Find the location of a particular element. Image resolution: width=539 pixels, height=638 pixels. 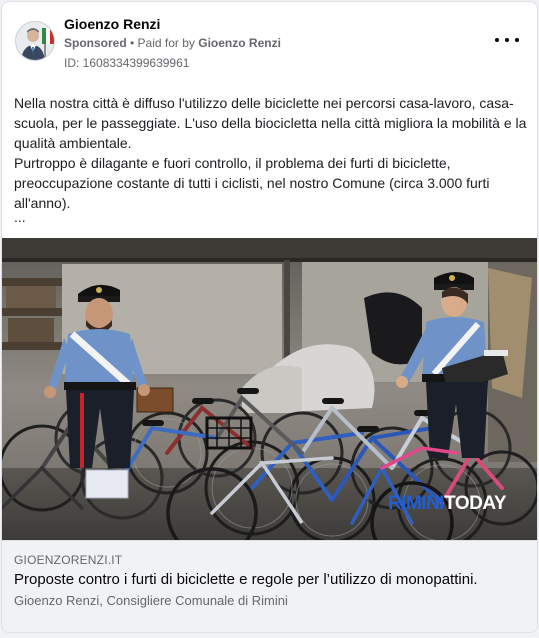

page-name-link: Gioenzo Renzi is located at coordinates (112, 24).